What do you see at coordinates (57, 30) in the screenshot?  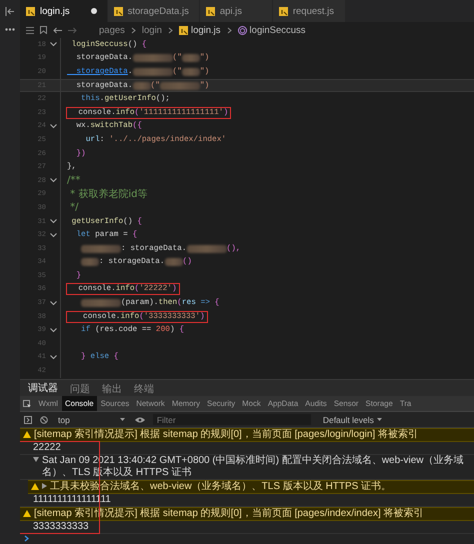 I see `back-arrow-icon` at bounding box center [57, 30].